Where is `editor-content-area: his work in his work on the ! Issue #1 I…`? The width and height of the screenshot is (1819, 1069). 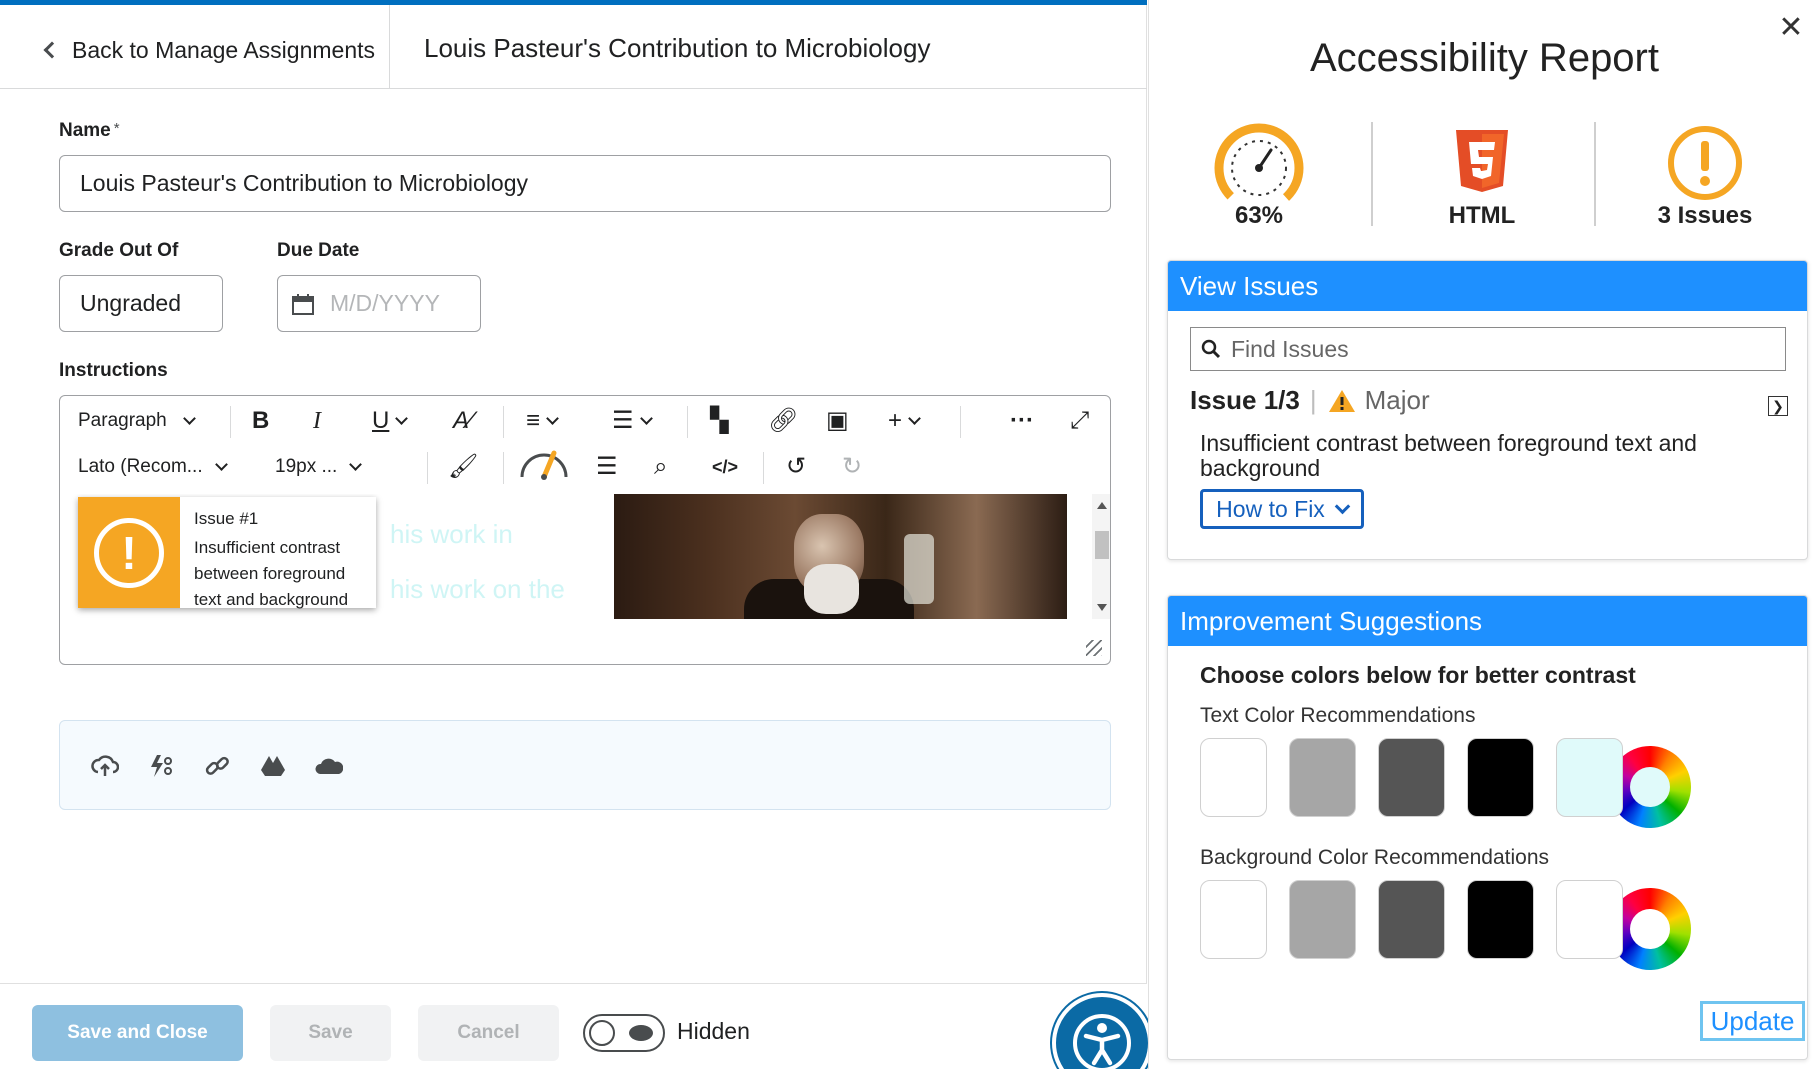 editor-content-area: his work in his work on the ! Issue #1 I… is located at coordinates (577, 579).